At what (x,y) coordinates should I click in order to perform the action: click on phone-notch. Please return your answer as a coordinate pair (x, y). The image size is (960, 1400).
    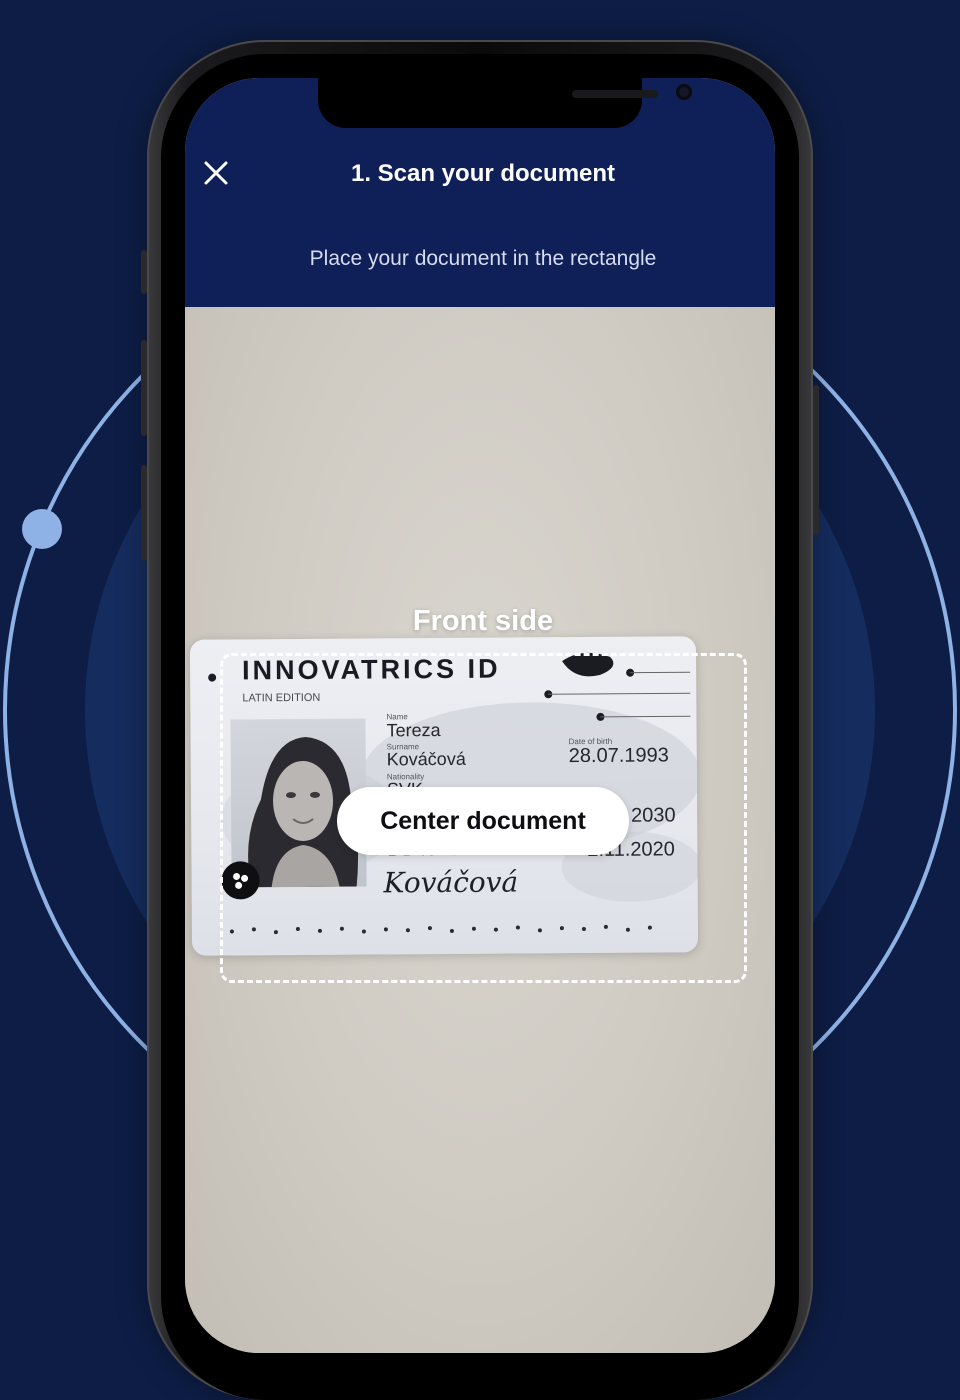
    Looking at the image, I should click on (480, 103).